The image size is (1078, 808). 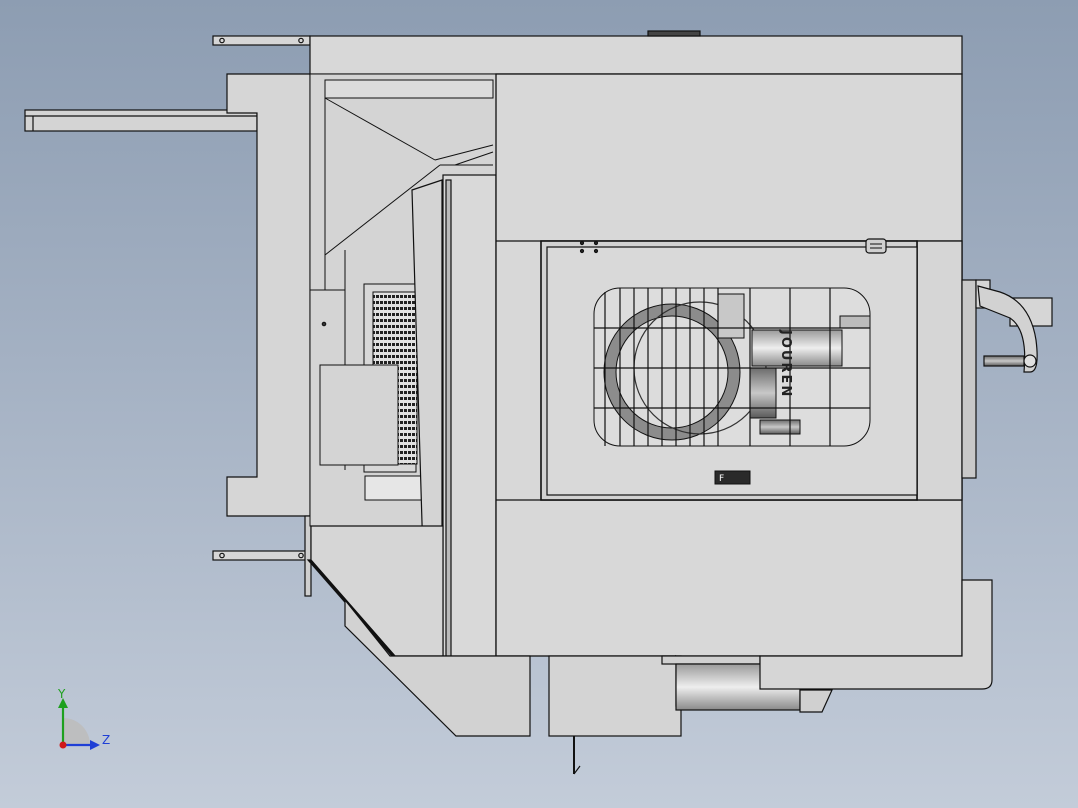 What do you see at coordinates (636, 52) in the screenshot?
I see `top-cover-strip` at bounding box center [636, 52].